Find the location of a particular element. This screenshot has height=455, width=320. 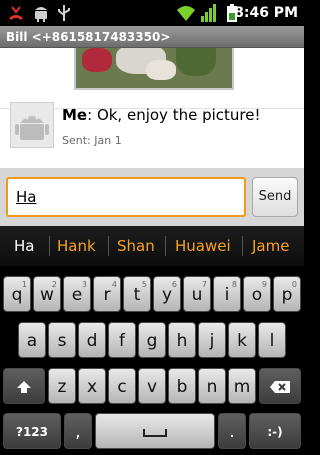

key-label: u is located at coordinates (197, 295).